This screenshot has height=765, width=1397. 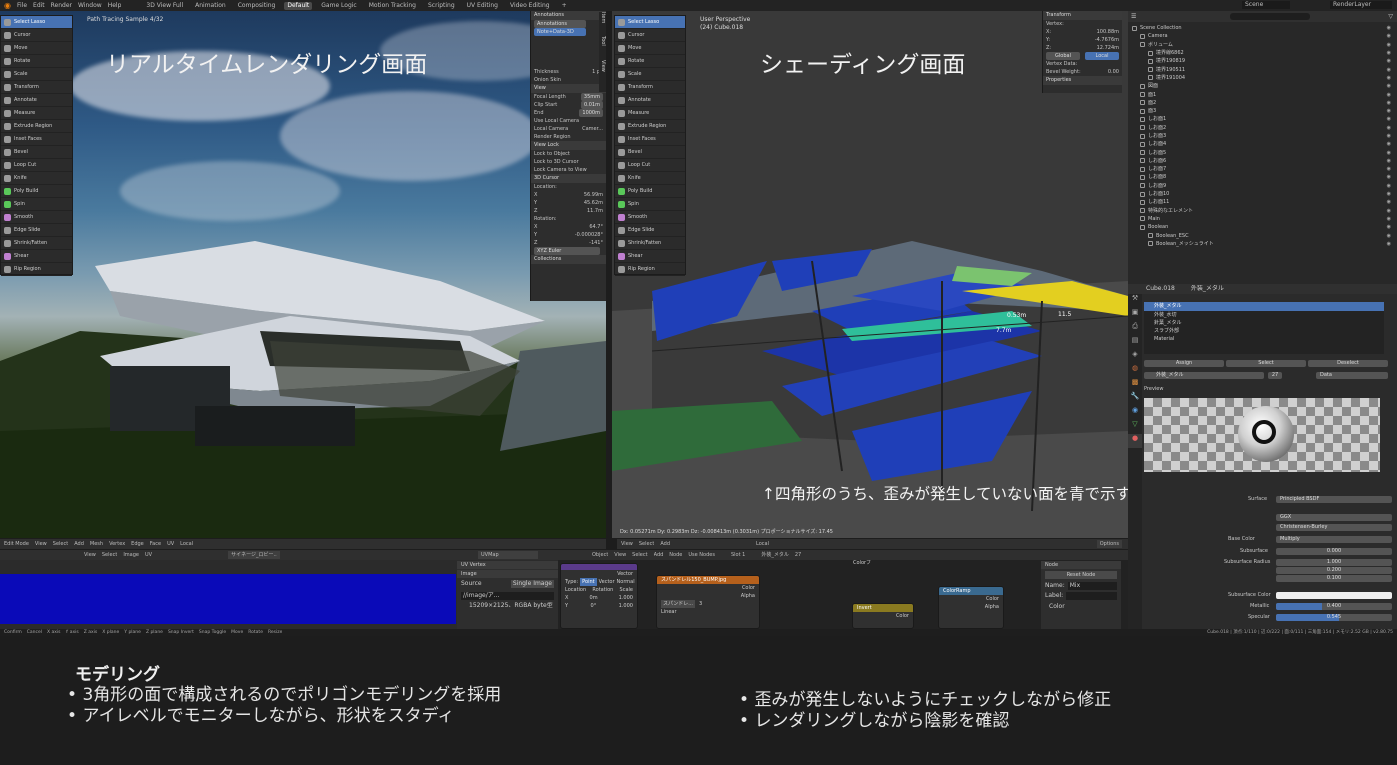 I want to click on edge-menu: Edge, so click(x=137, y=544).